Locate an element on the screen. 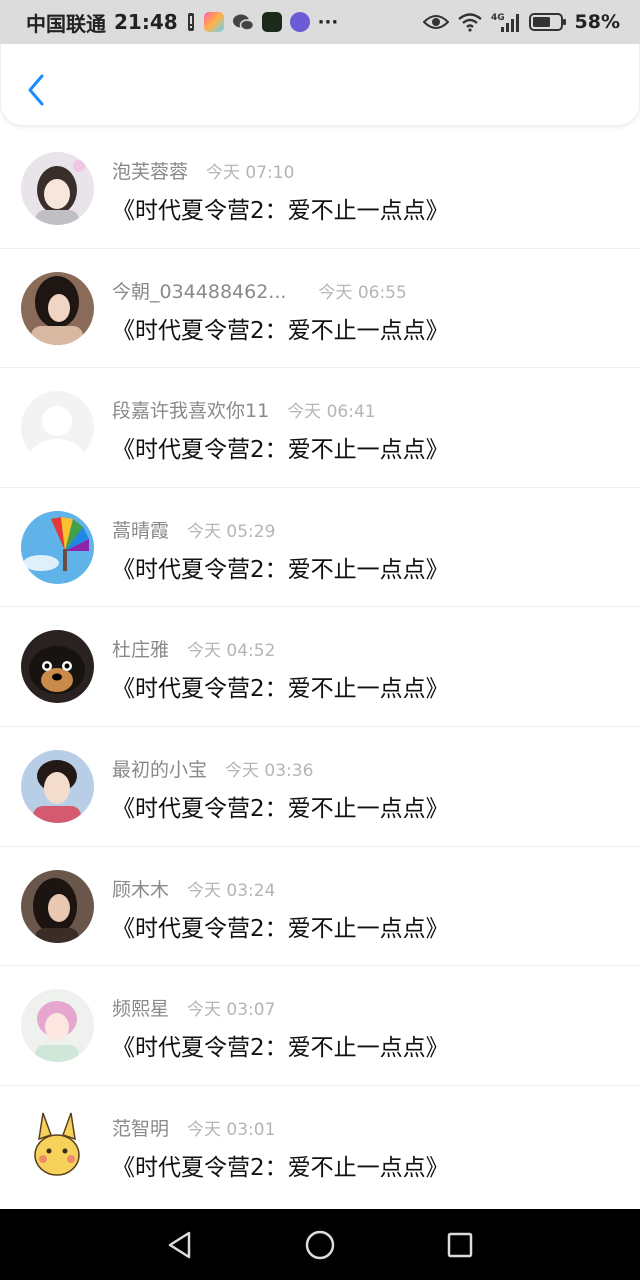  comment-meta: 顾木木 今天 03:24 is located at coordinates (193, 888).